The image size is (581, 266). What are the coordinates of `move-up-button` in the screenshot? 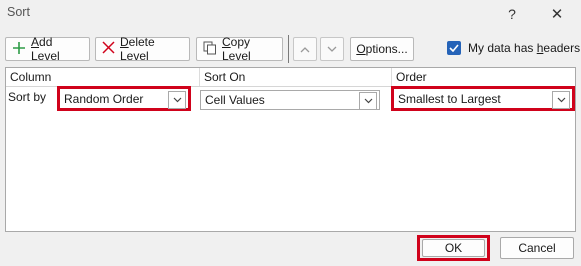 It's located at (305, 49).